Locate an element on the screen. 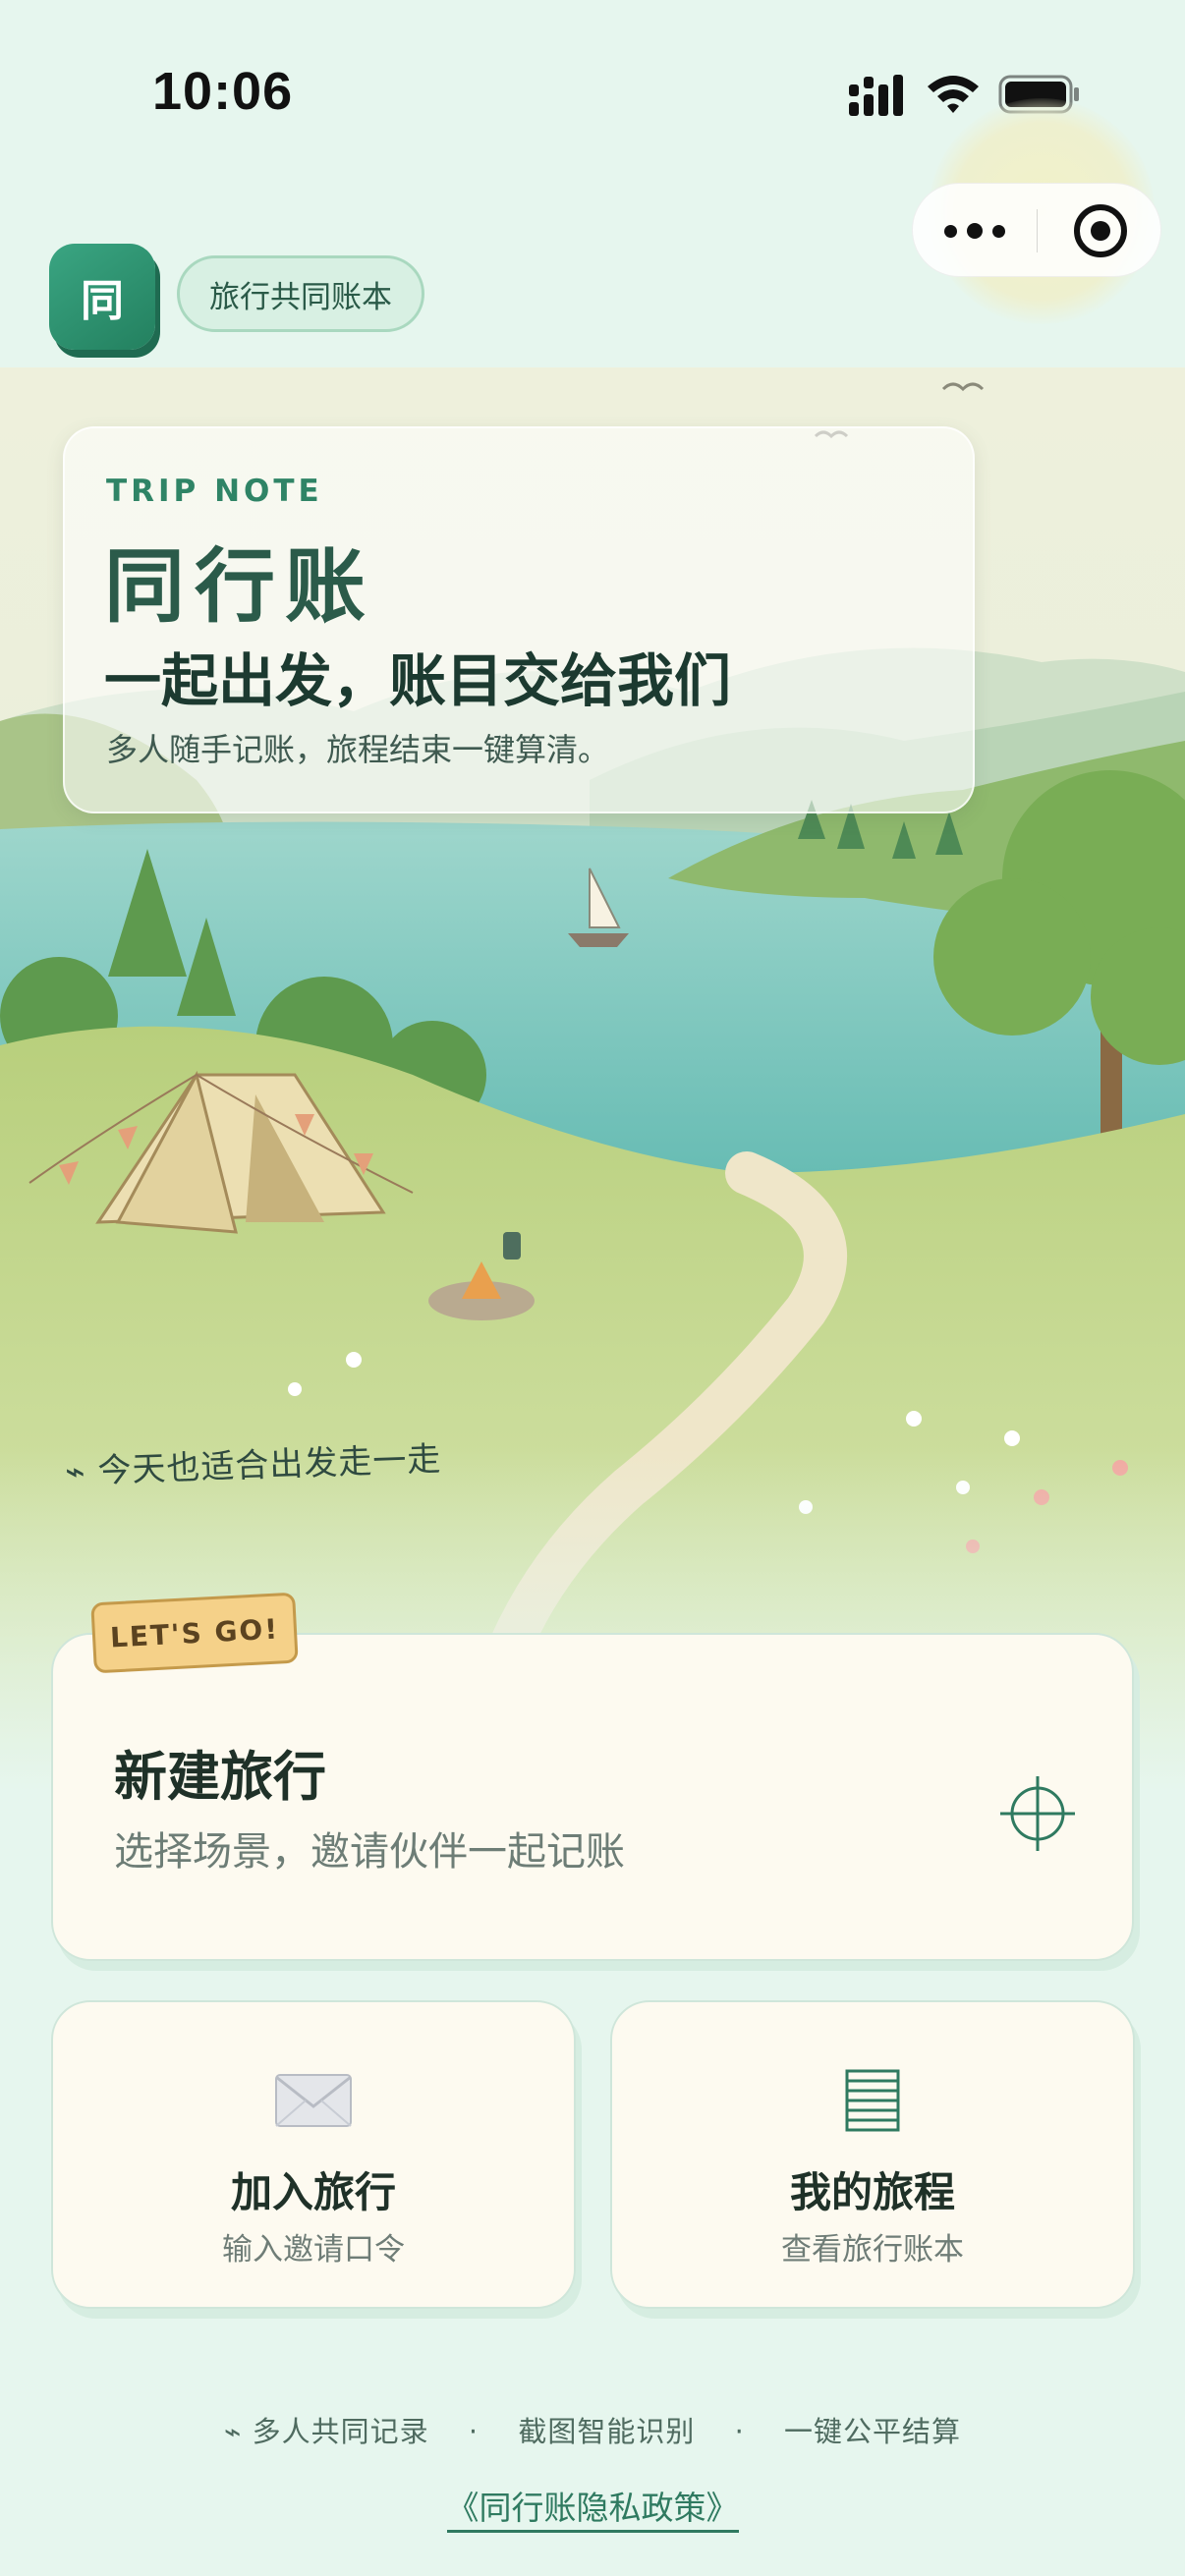 The image size is (1185, 2576). capsule-divider is located at coordinates (1038, 230).